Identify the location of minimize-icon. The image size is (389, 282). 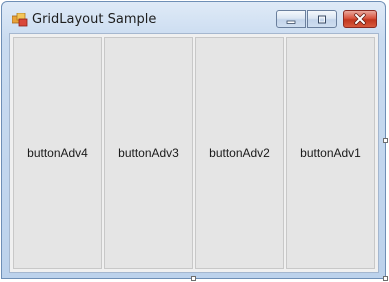
(291, 19).